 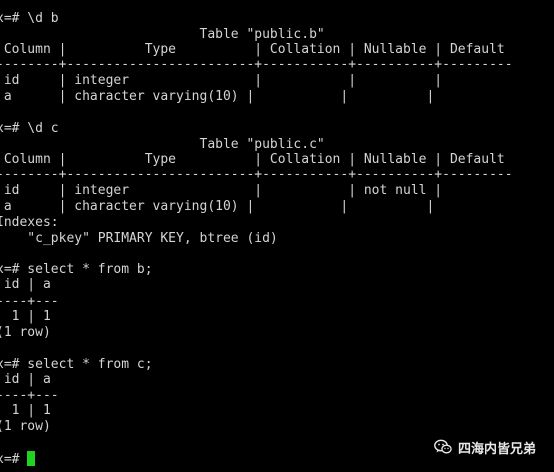 I want to click on watermark: 四海内皆兄弟, so click(x=485, y=447).